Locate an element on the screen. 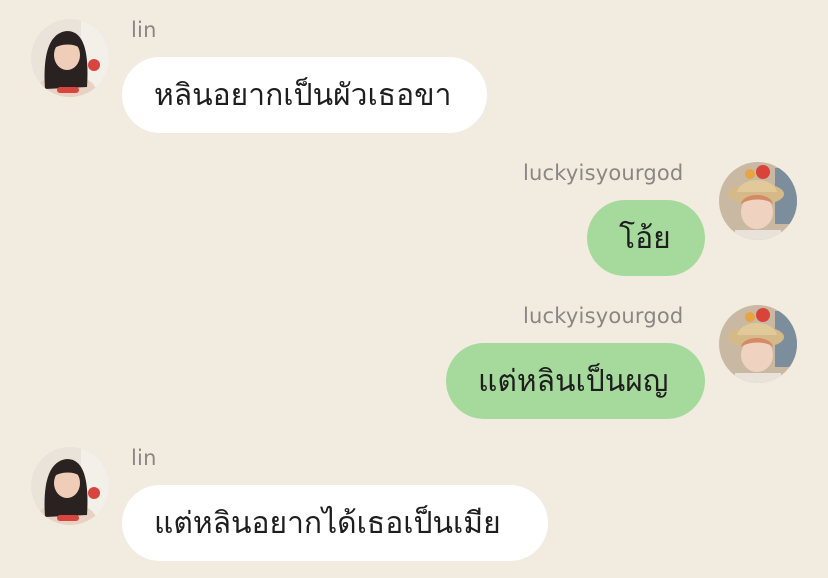 This screenshot has width=828, height=578. message-text: แต่หลินเป็นผญ is located at coordinates (573, 381).